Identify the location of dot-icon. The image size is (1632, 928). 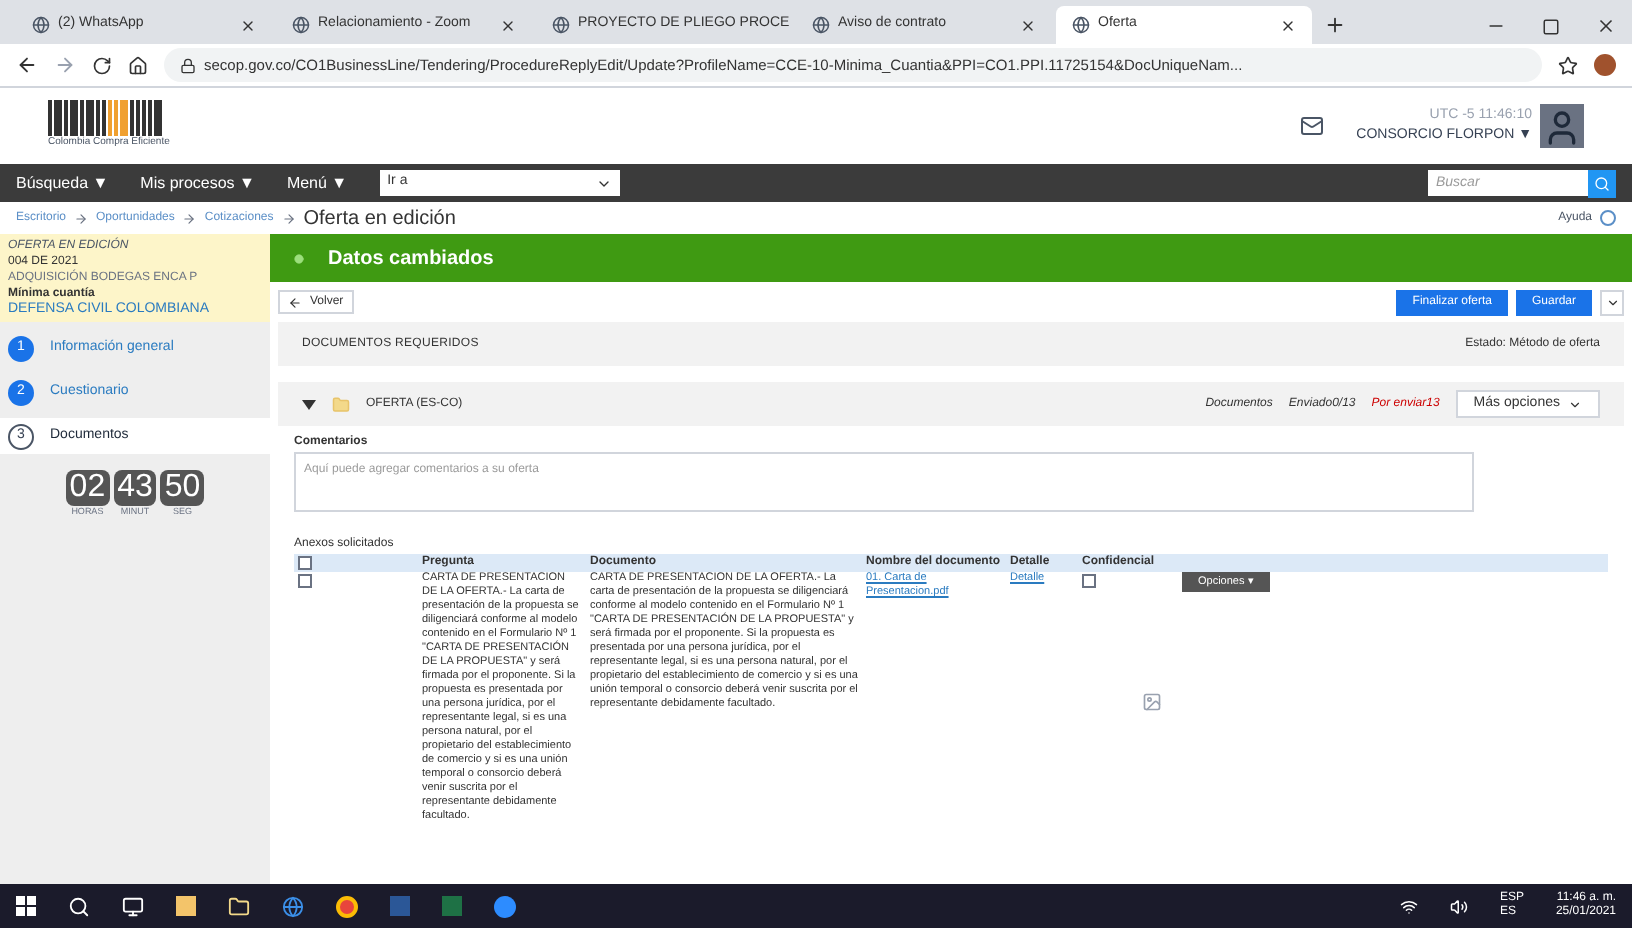
(299, 258).